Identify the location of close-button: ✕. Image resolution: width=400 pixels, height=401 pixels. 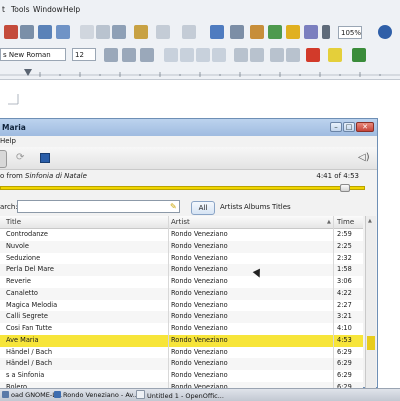
(365, 127).